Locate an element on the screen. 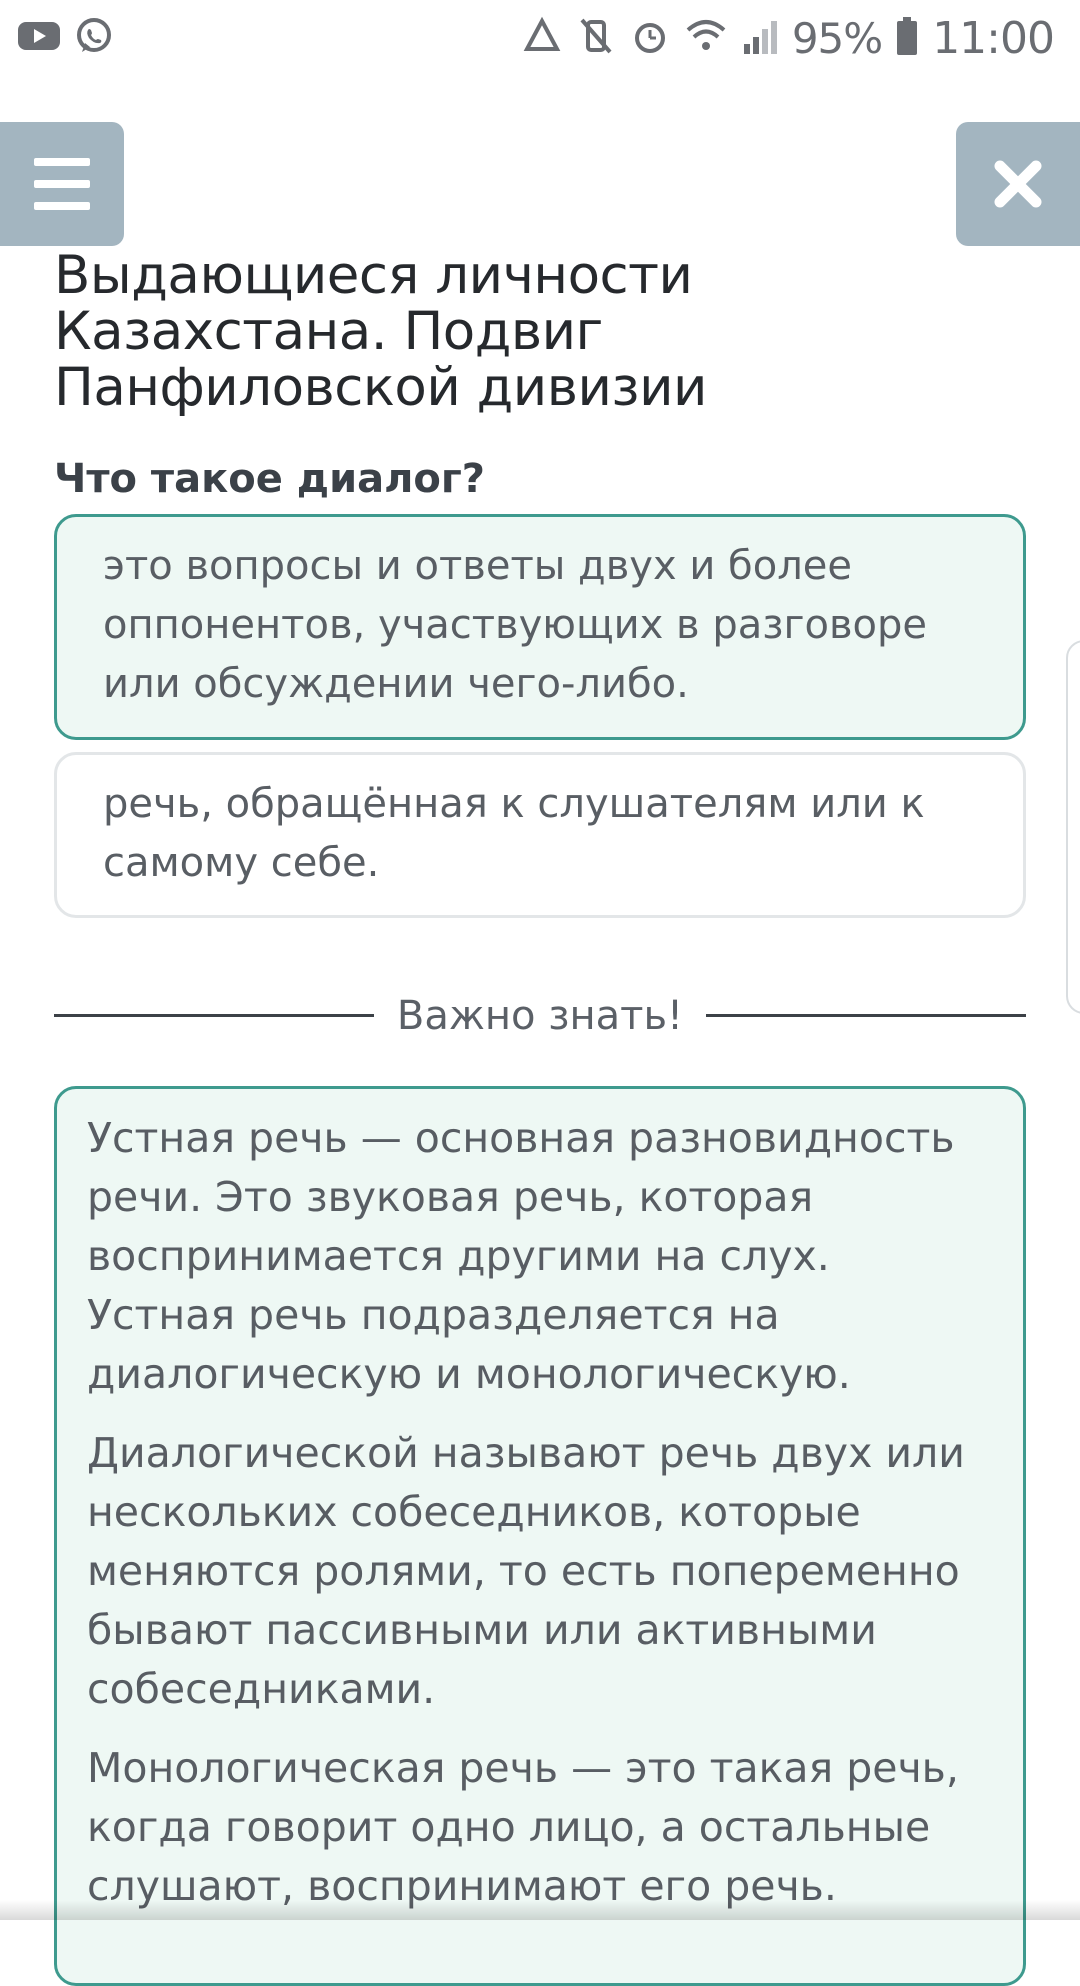  status-bar: 95% 11:00 is located at coordinates (540, 38).